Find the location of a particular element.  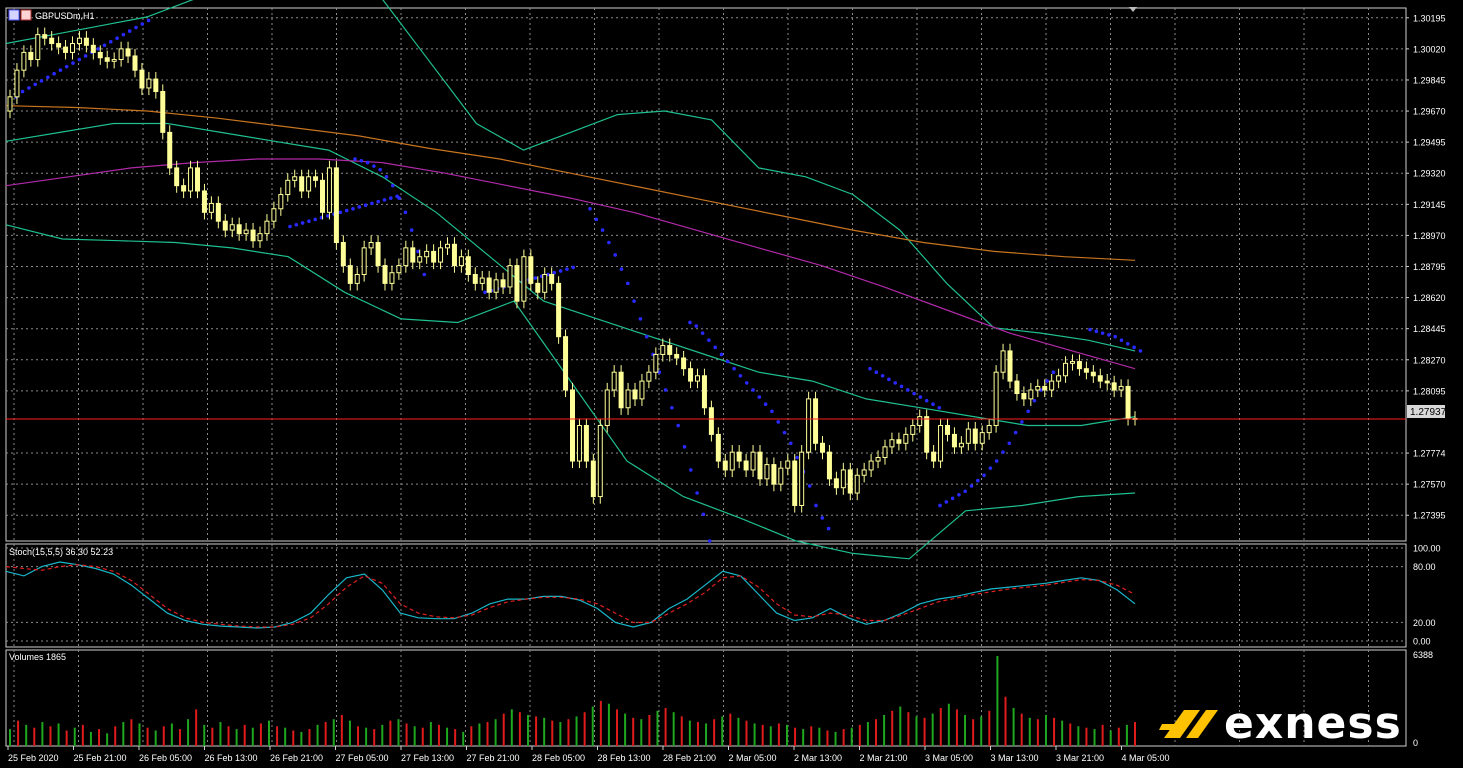

time-tick-label: 27 Feb 05:00 is located at coordinates (362, 758).